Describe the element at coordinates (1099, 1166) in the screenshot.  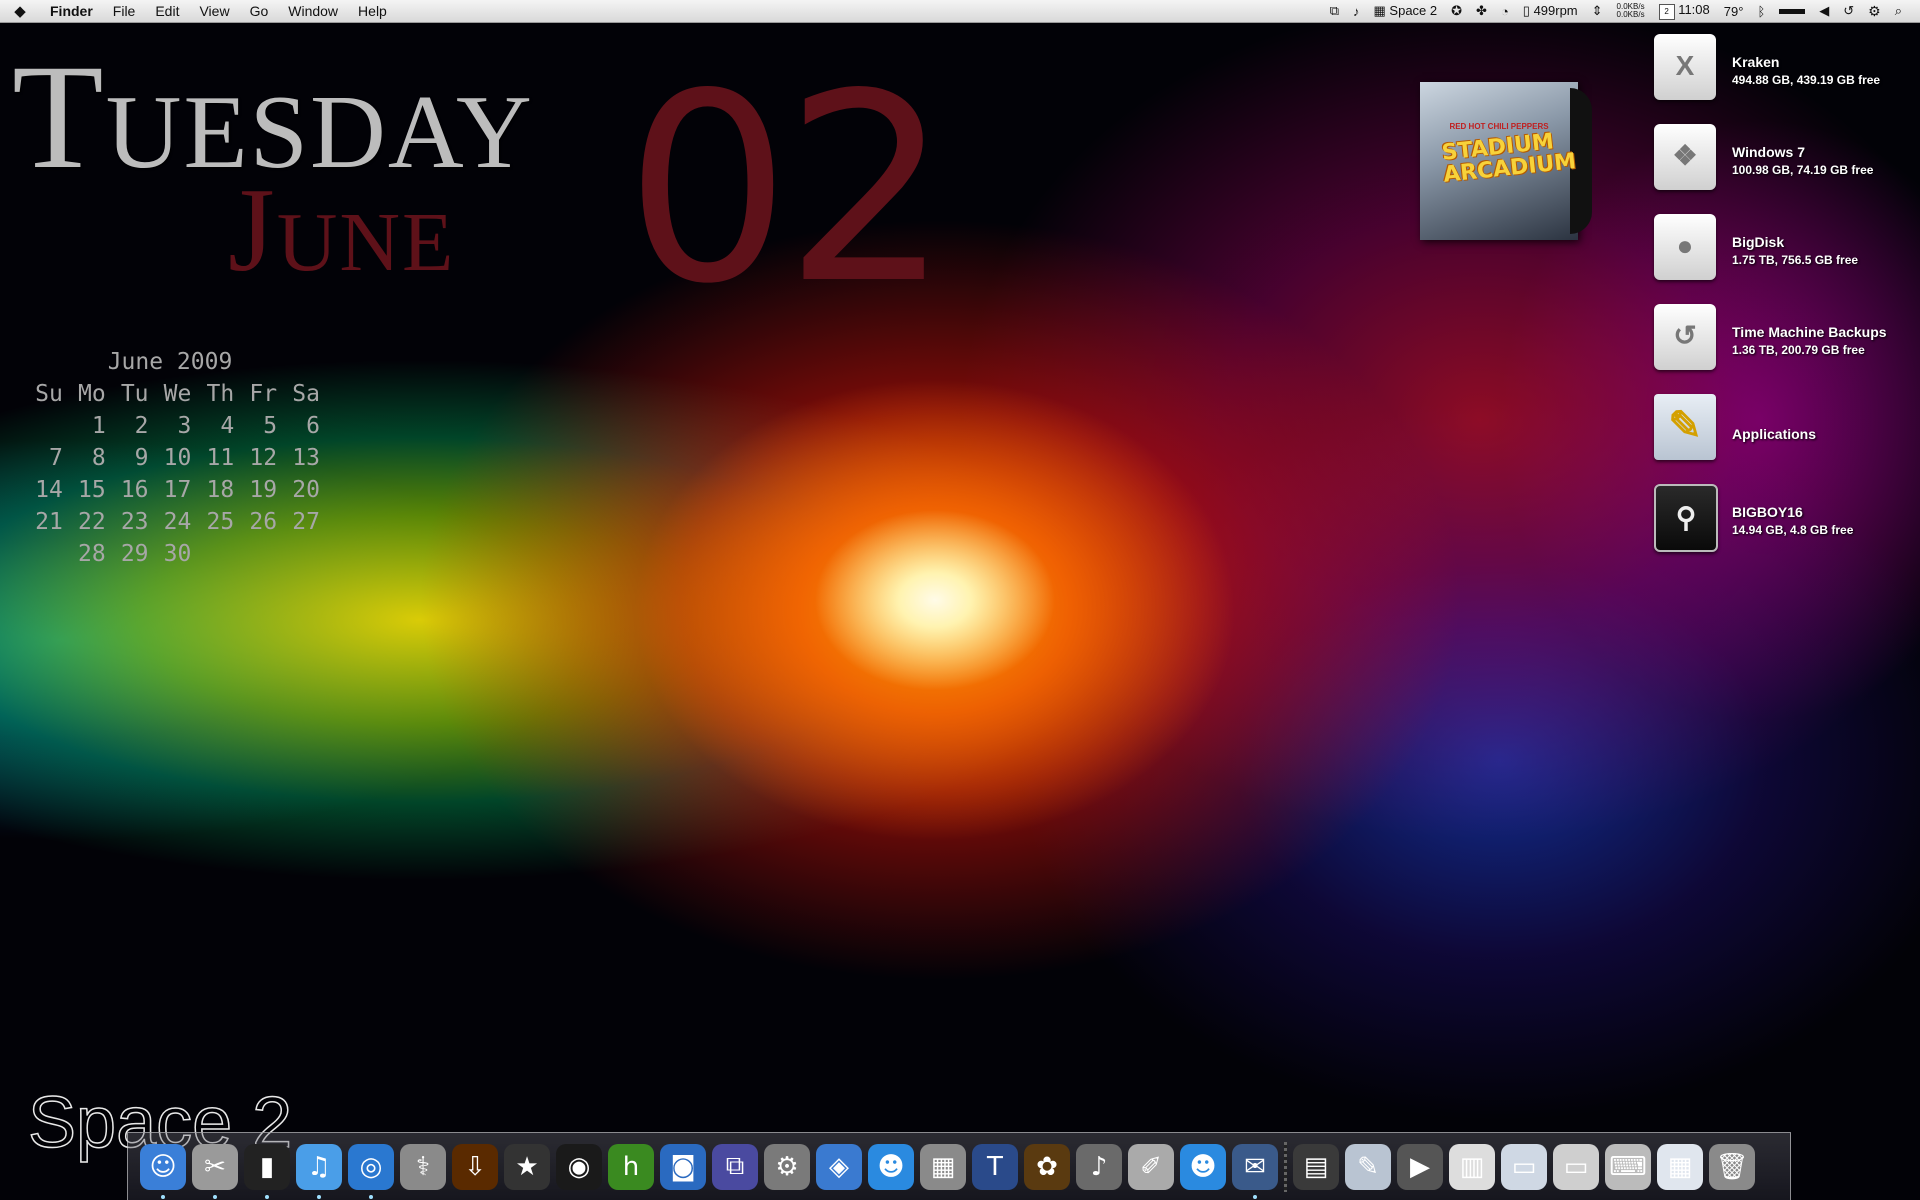
I see `microphone-icon: ♪` at that location.